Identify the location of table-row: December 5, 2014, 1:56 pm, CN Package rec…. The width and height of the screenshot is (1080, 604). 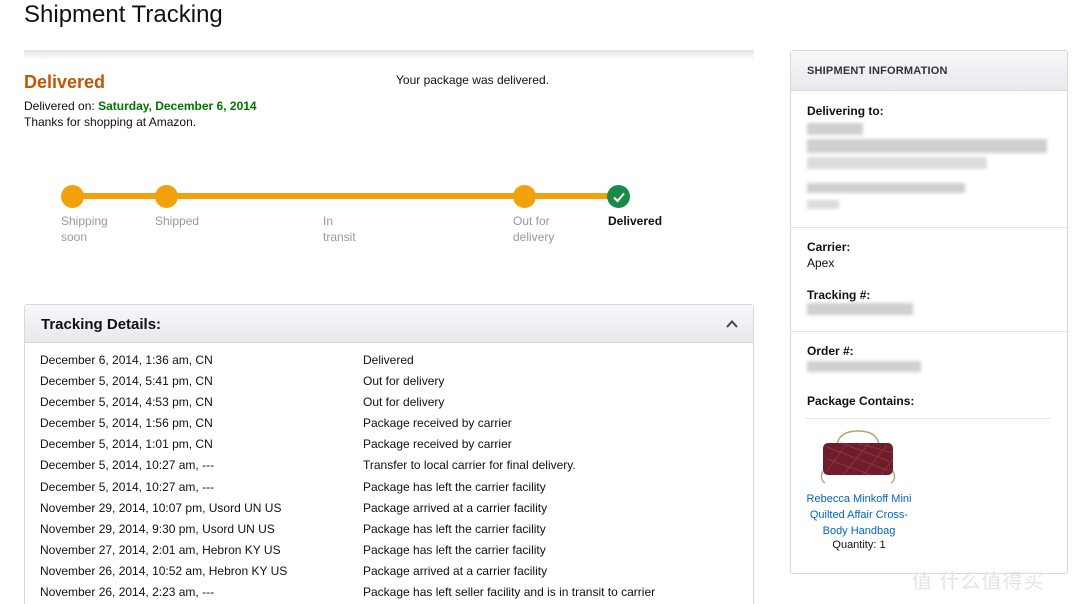
(389, 426).